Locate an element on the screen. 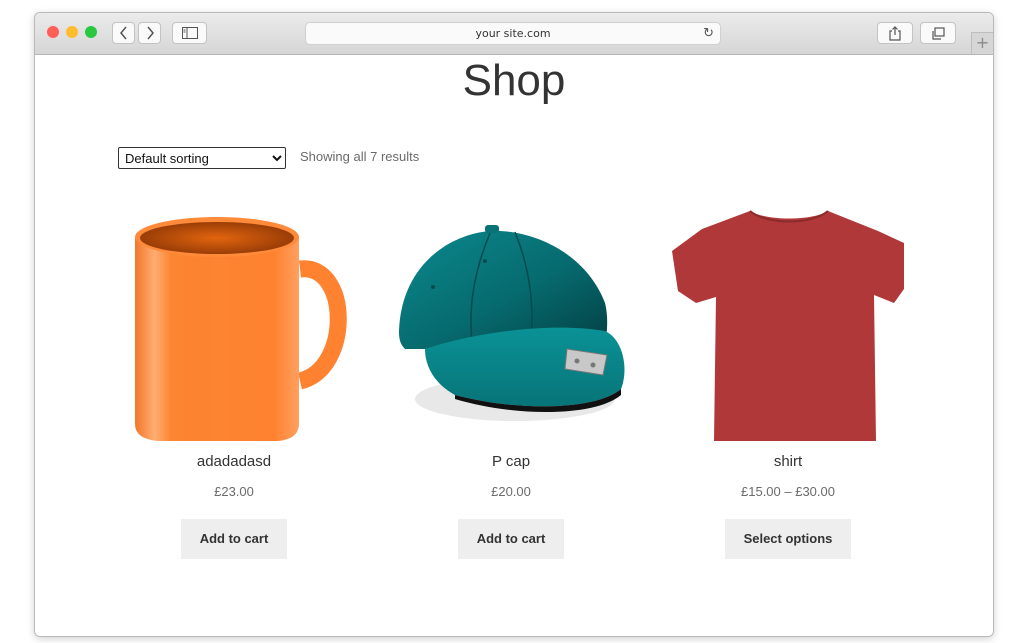 The height and width of the screenshot is (643, 1024). url-text: your site.com is located at coordinates (513, 33).